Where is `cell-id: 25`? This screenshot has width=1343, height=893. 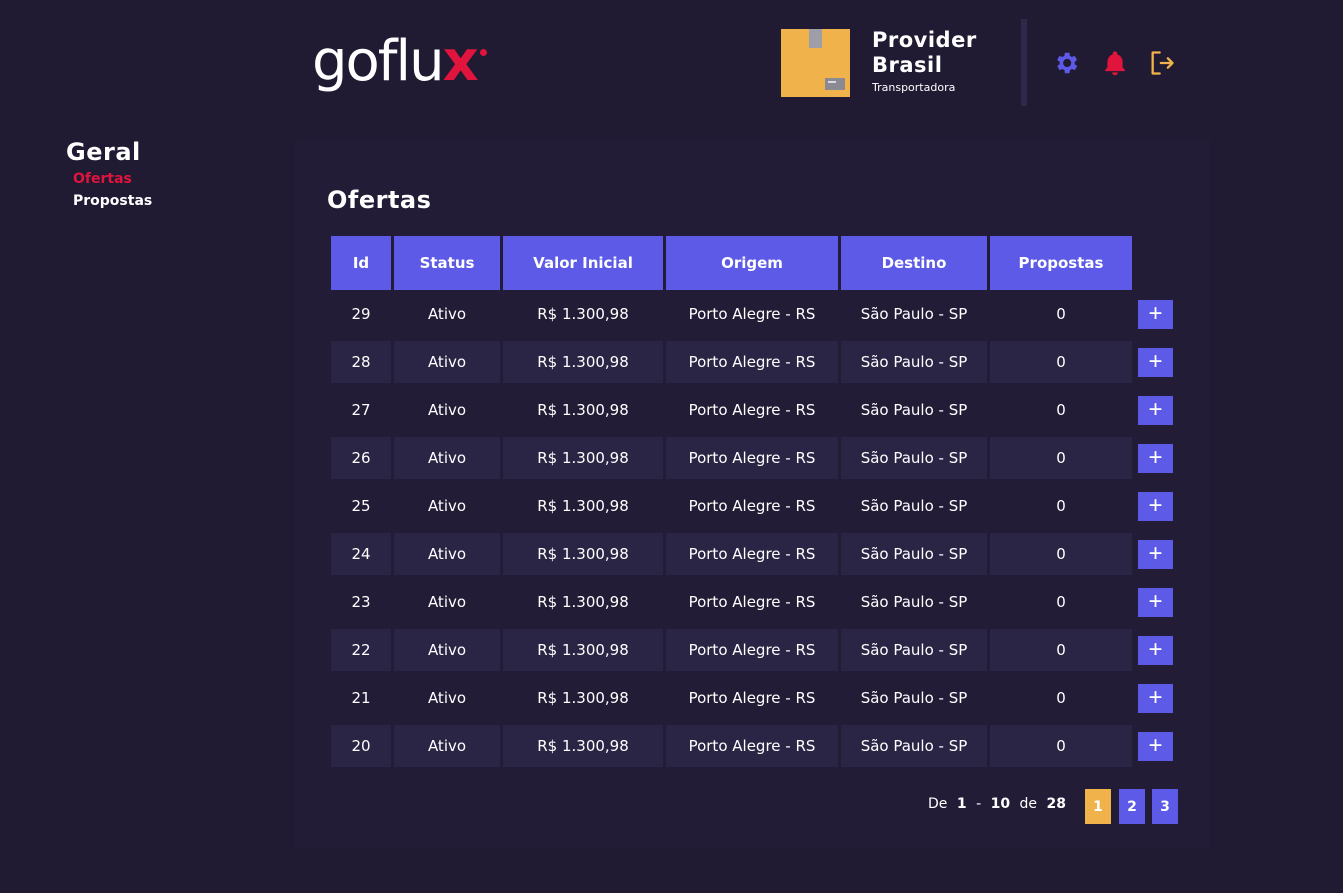 cell-id: 25 is located at coordinates (361, 506).